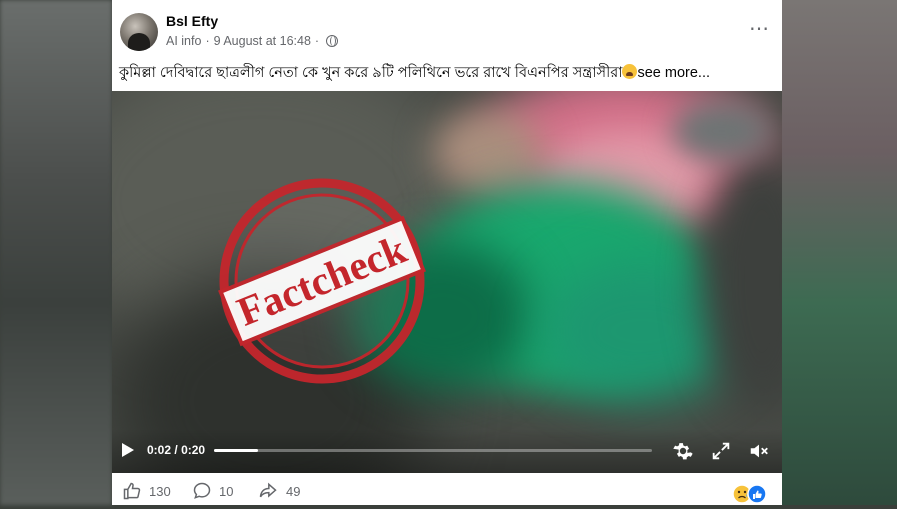 The image size is (897, 509). Describe the element at coordinates (159, 450) in the screenshot. I see `current-time: 0:02` at that location.